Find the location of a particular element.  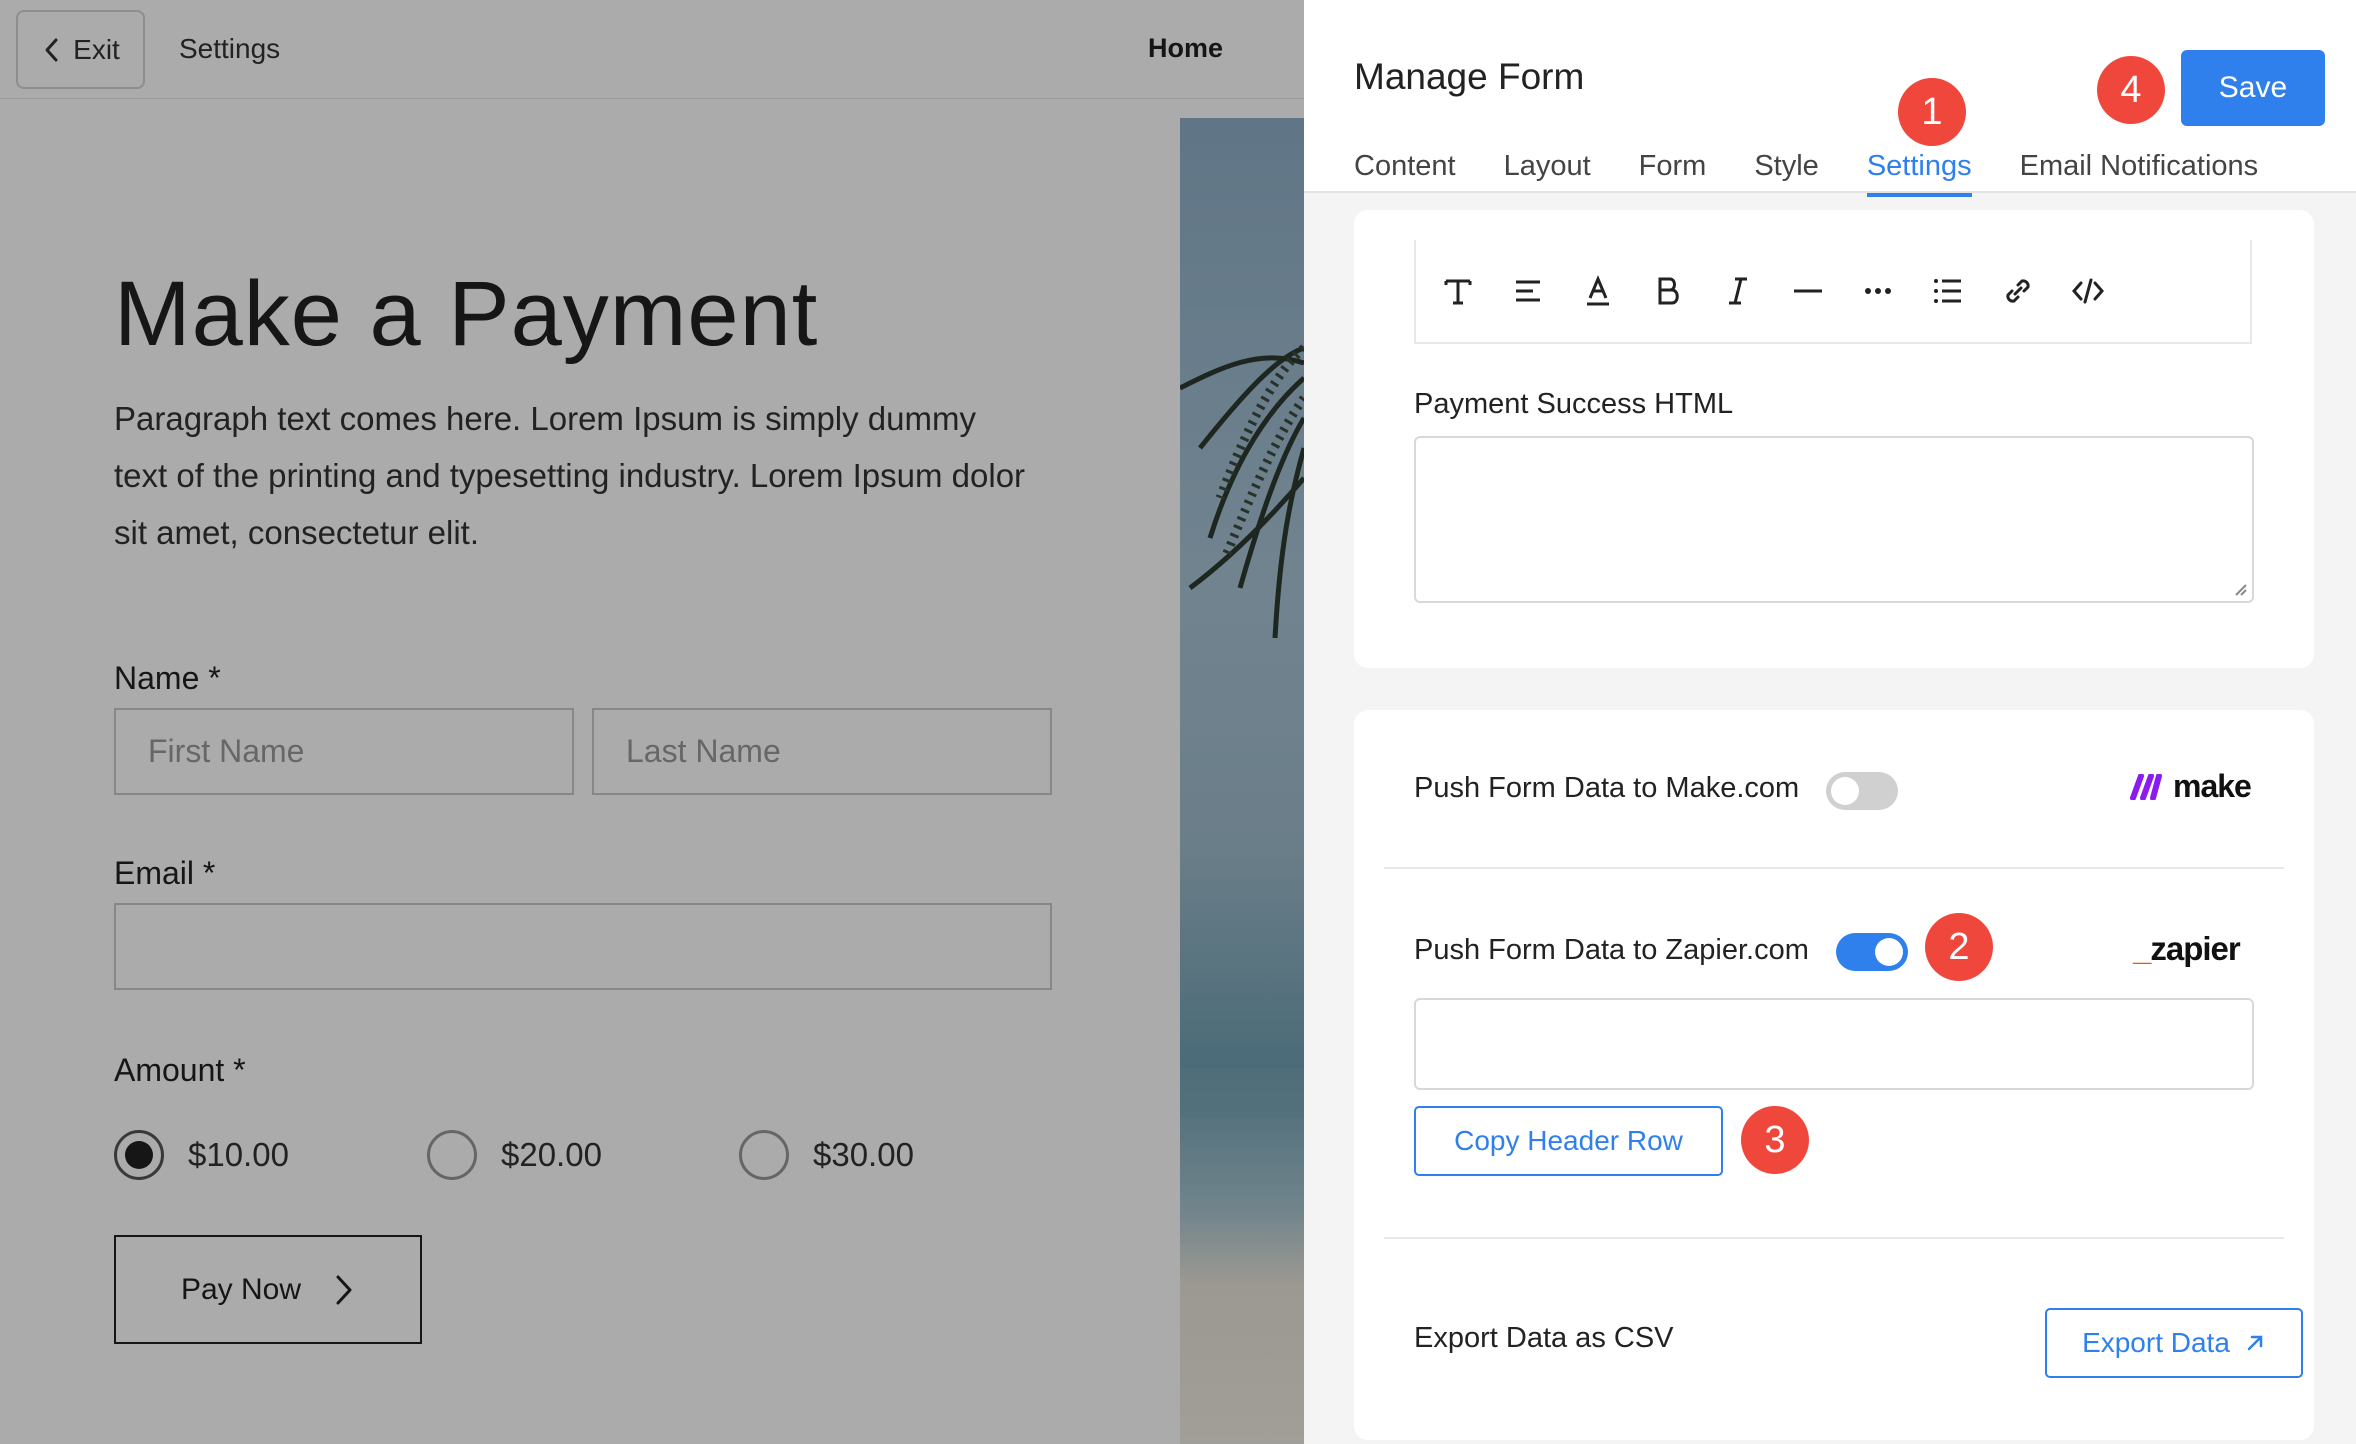

step-badge-2: 2 is located at coordinates (1959, 947).